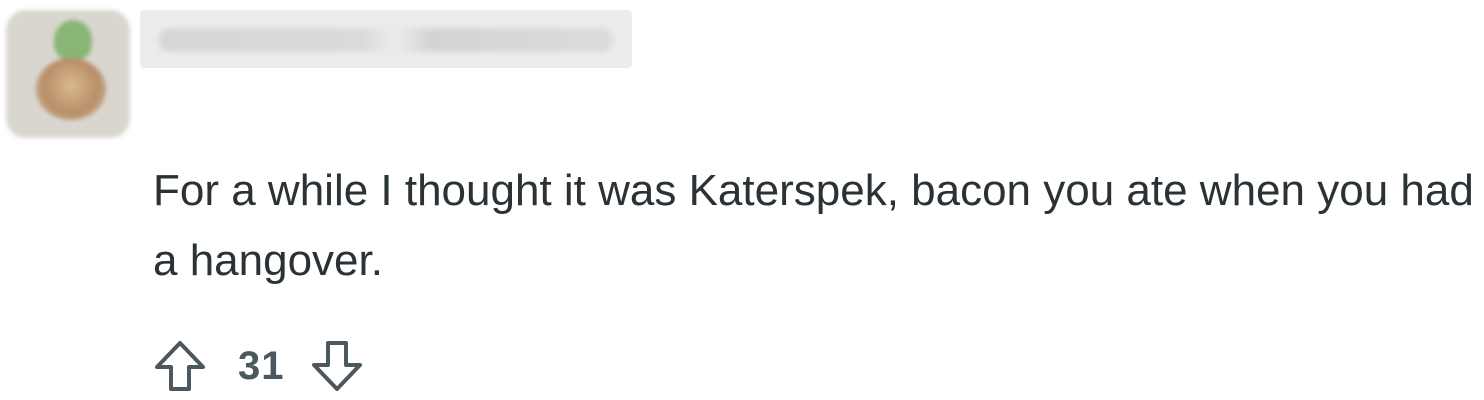 This screenshot has height=400, width=1484. I want to click on upvote-icon, so click(180, 366).